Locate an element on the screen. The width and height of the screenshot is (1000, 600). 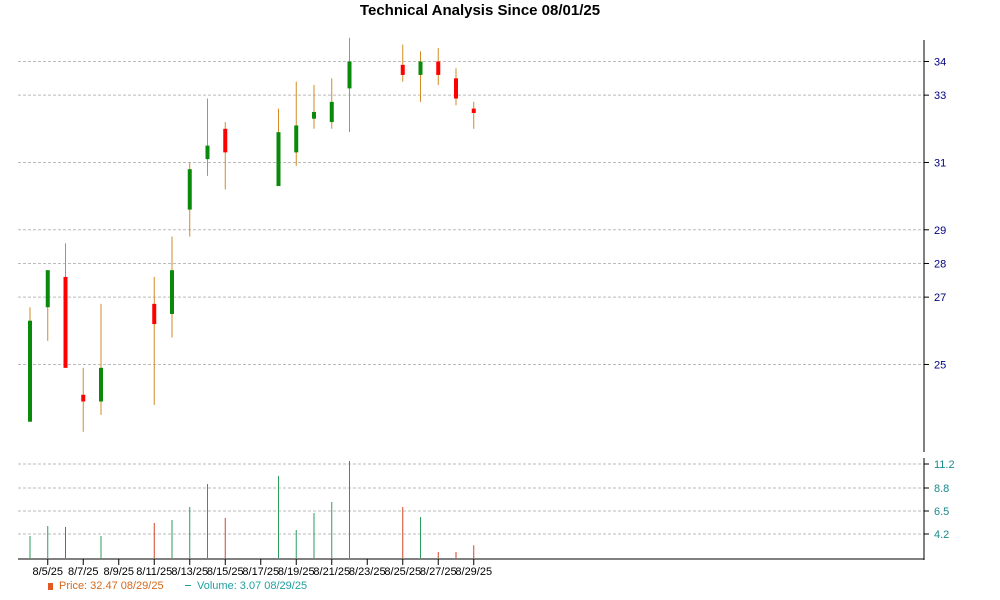
x-tick-label: 8/27/25 is located at coordinates (438, 572).